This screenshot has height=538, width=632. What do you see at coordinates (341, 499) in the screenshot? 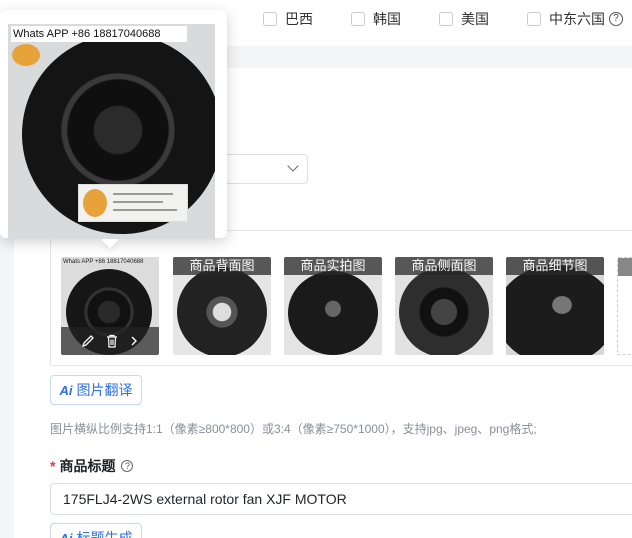
I see `product-title-input: 175FLJ4-2WS external rotor fan XJF MOTOR` at bounding box center [341, 499].